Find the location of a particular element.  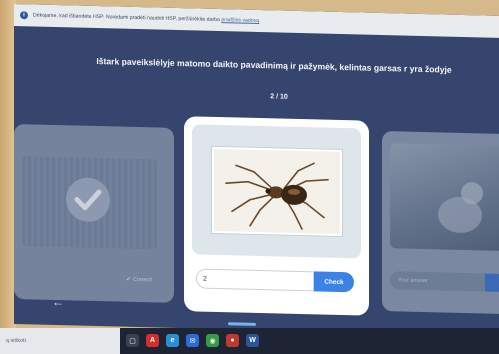

answer-input is located at coordinates (255, 280).